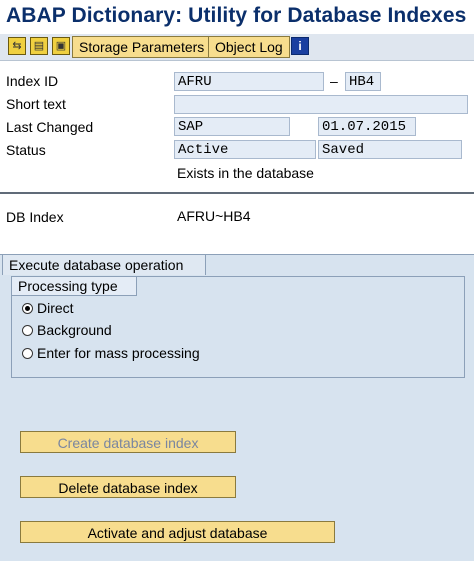  What do you see at coordinates (249, 47) in the screenshot?
I see `object-log-button: Object Log` at bounding box center [249, 47].